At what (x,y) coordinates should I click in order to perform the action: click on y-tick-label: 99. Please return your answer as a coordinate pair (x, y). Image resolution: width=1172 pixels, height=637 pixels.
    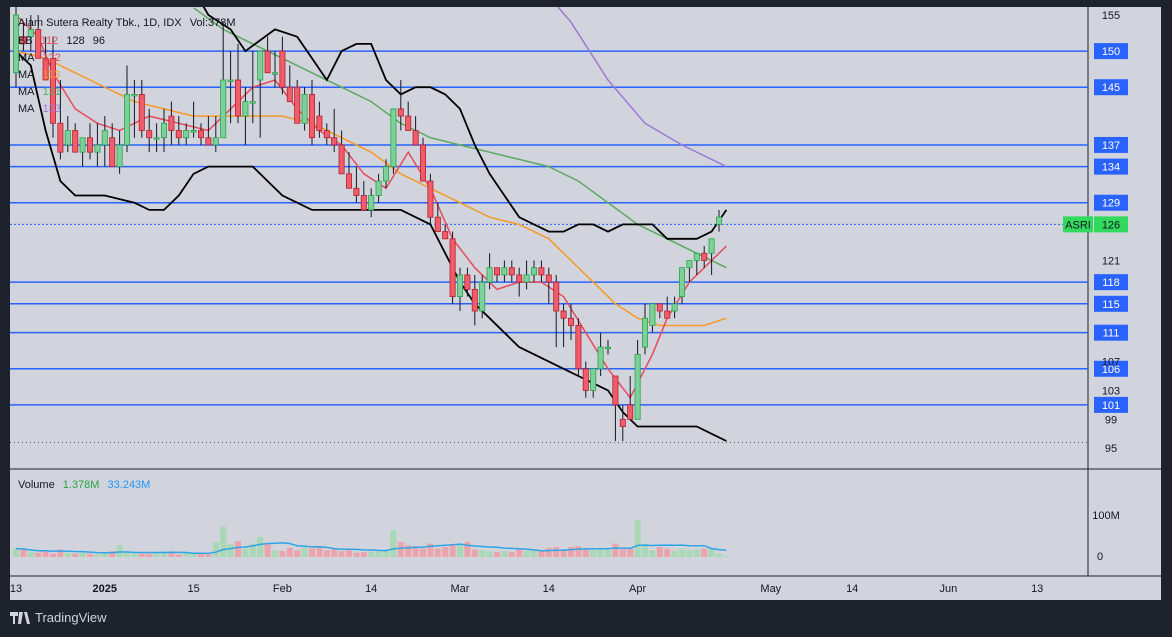
    Looking at the image, I should click on (1111, 420).